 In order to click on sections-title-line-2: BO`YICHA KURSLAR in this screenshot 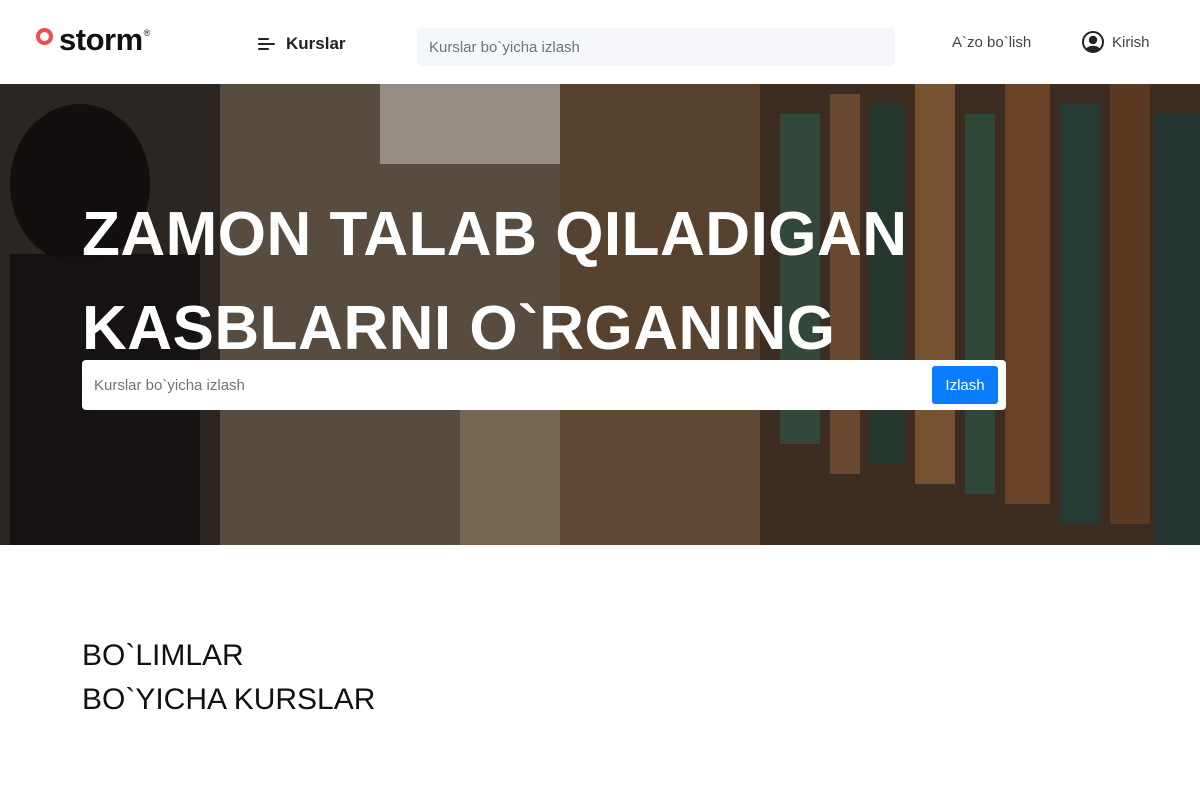, I will do `click(229, 699)`.